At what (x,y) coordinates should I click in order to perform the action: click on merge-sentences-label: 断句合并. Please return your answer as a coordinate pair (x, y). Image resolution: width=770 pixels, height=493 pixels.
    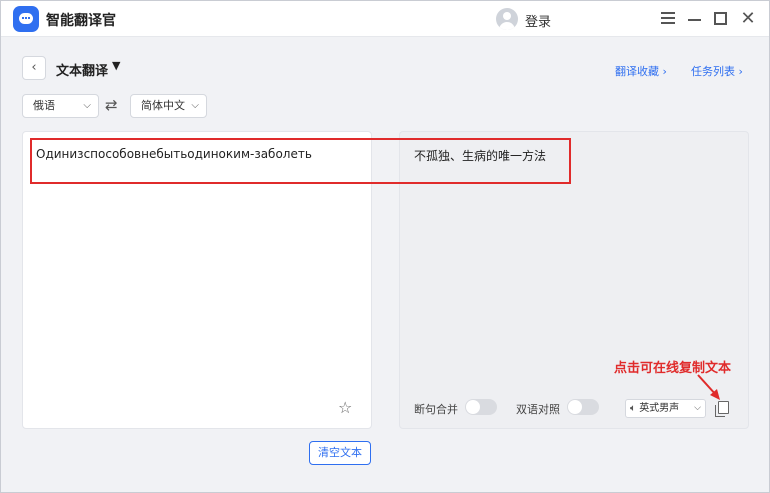
    Looking at the image, I should click on (436, 409).